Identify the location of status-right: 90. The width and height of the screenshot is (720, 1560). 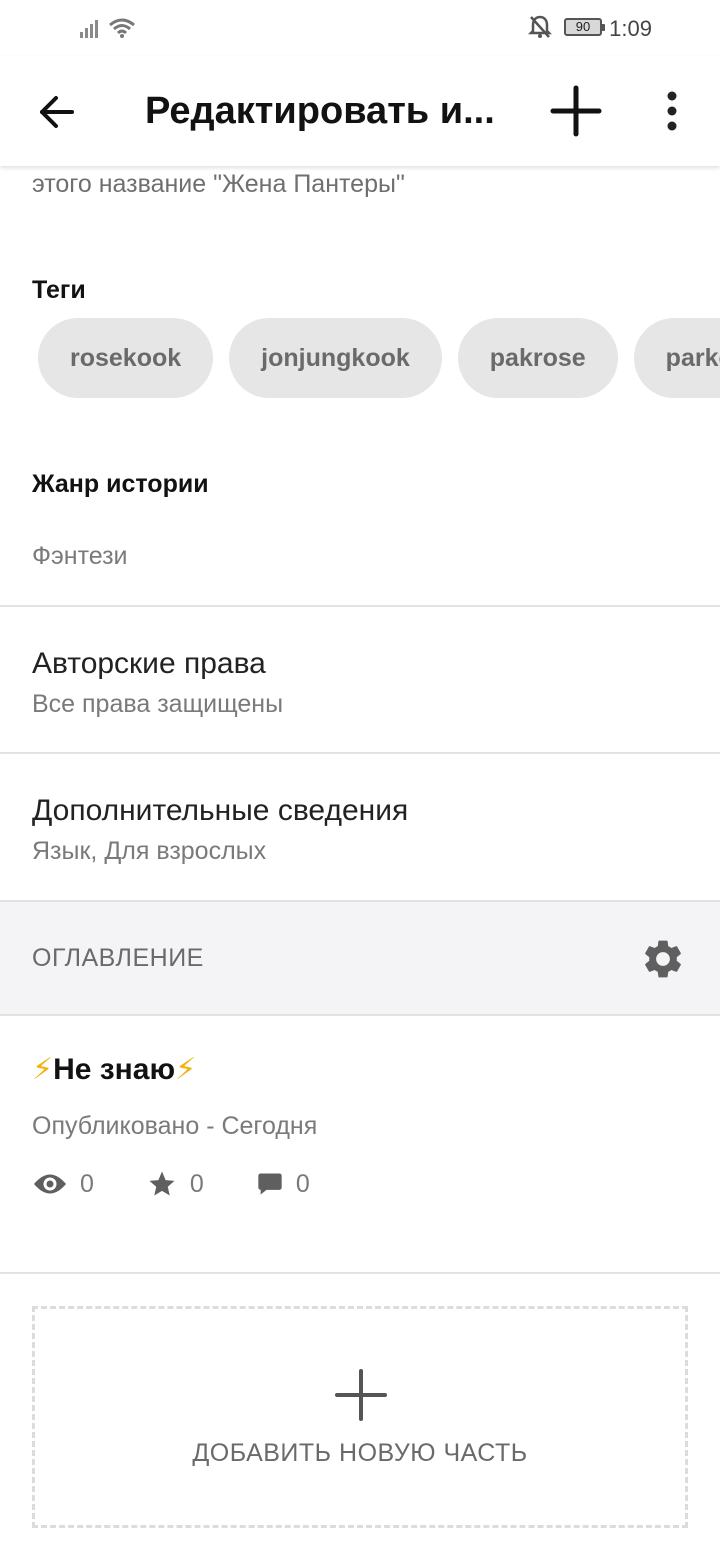
(566, 27).